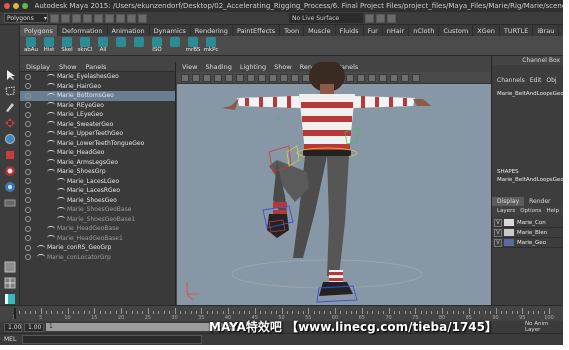 This screenshot has width=569, height=350. Describe the element at coordinates (527, 94) in the screenshot. I see `channel-box-object-name: Marie_BeltAndLoopsGeo` at that location.